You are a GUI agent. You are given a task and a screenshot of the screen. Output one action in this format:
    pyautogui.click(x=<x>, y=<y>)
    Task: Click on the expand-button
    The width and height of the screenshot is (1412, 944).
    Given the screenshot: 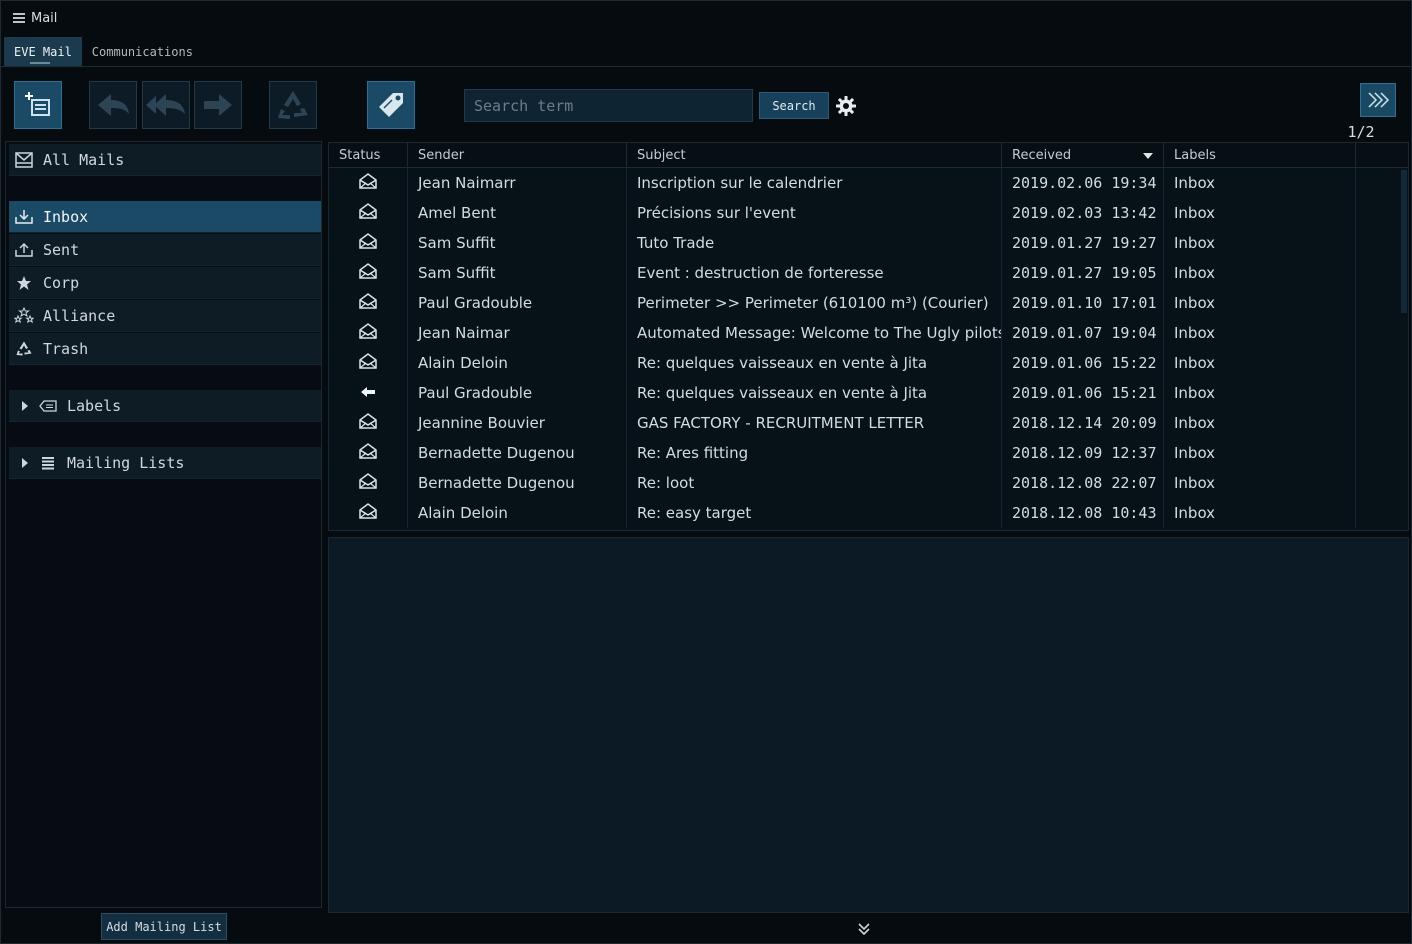 What is the action you would take?
    pyautogui.click(x=1378, y=100)
    